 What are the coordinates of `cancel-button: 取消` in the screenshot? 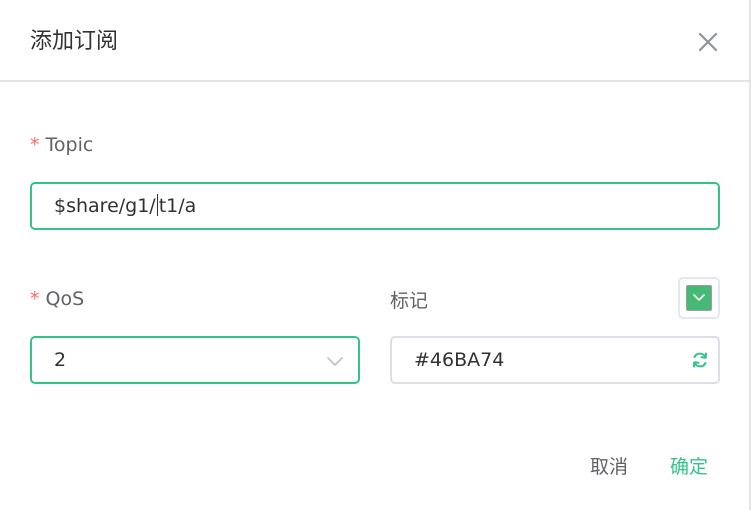 It's located at (609, 467).